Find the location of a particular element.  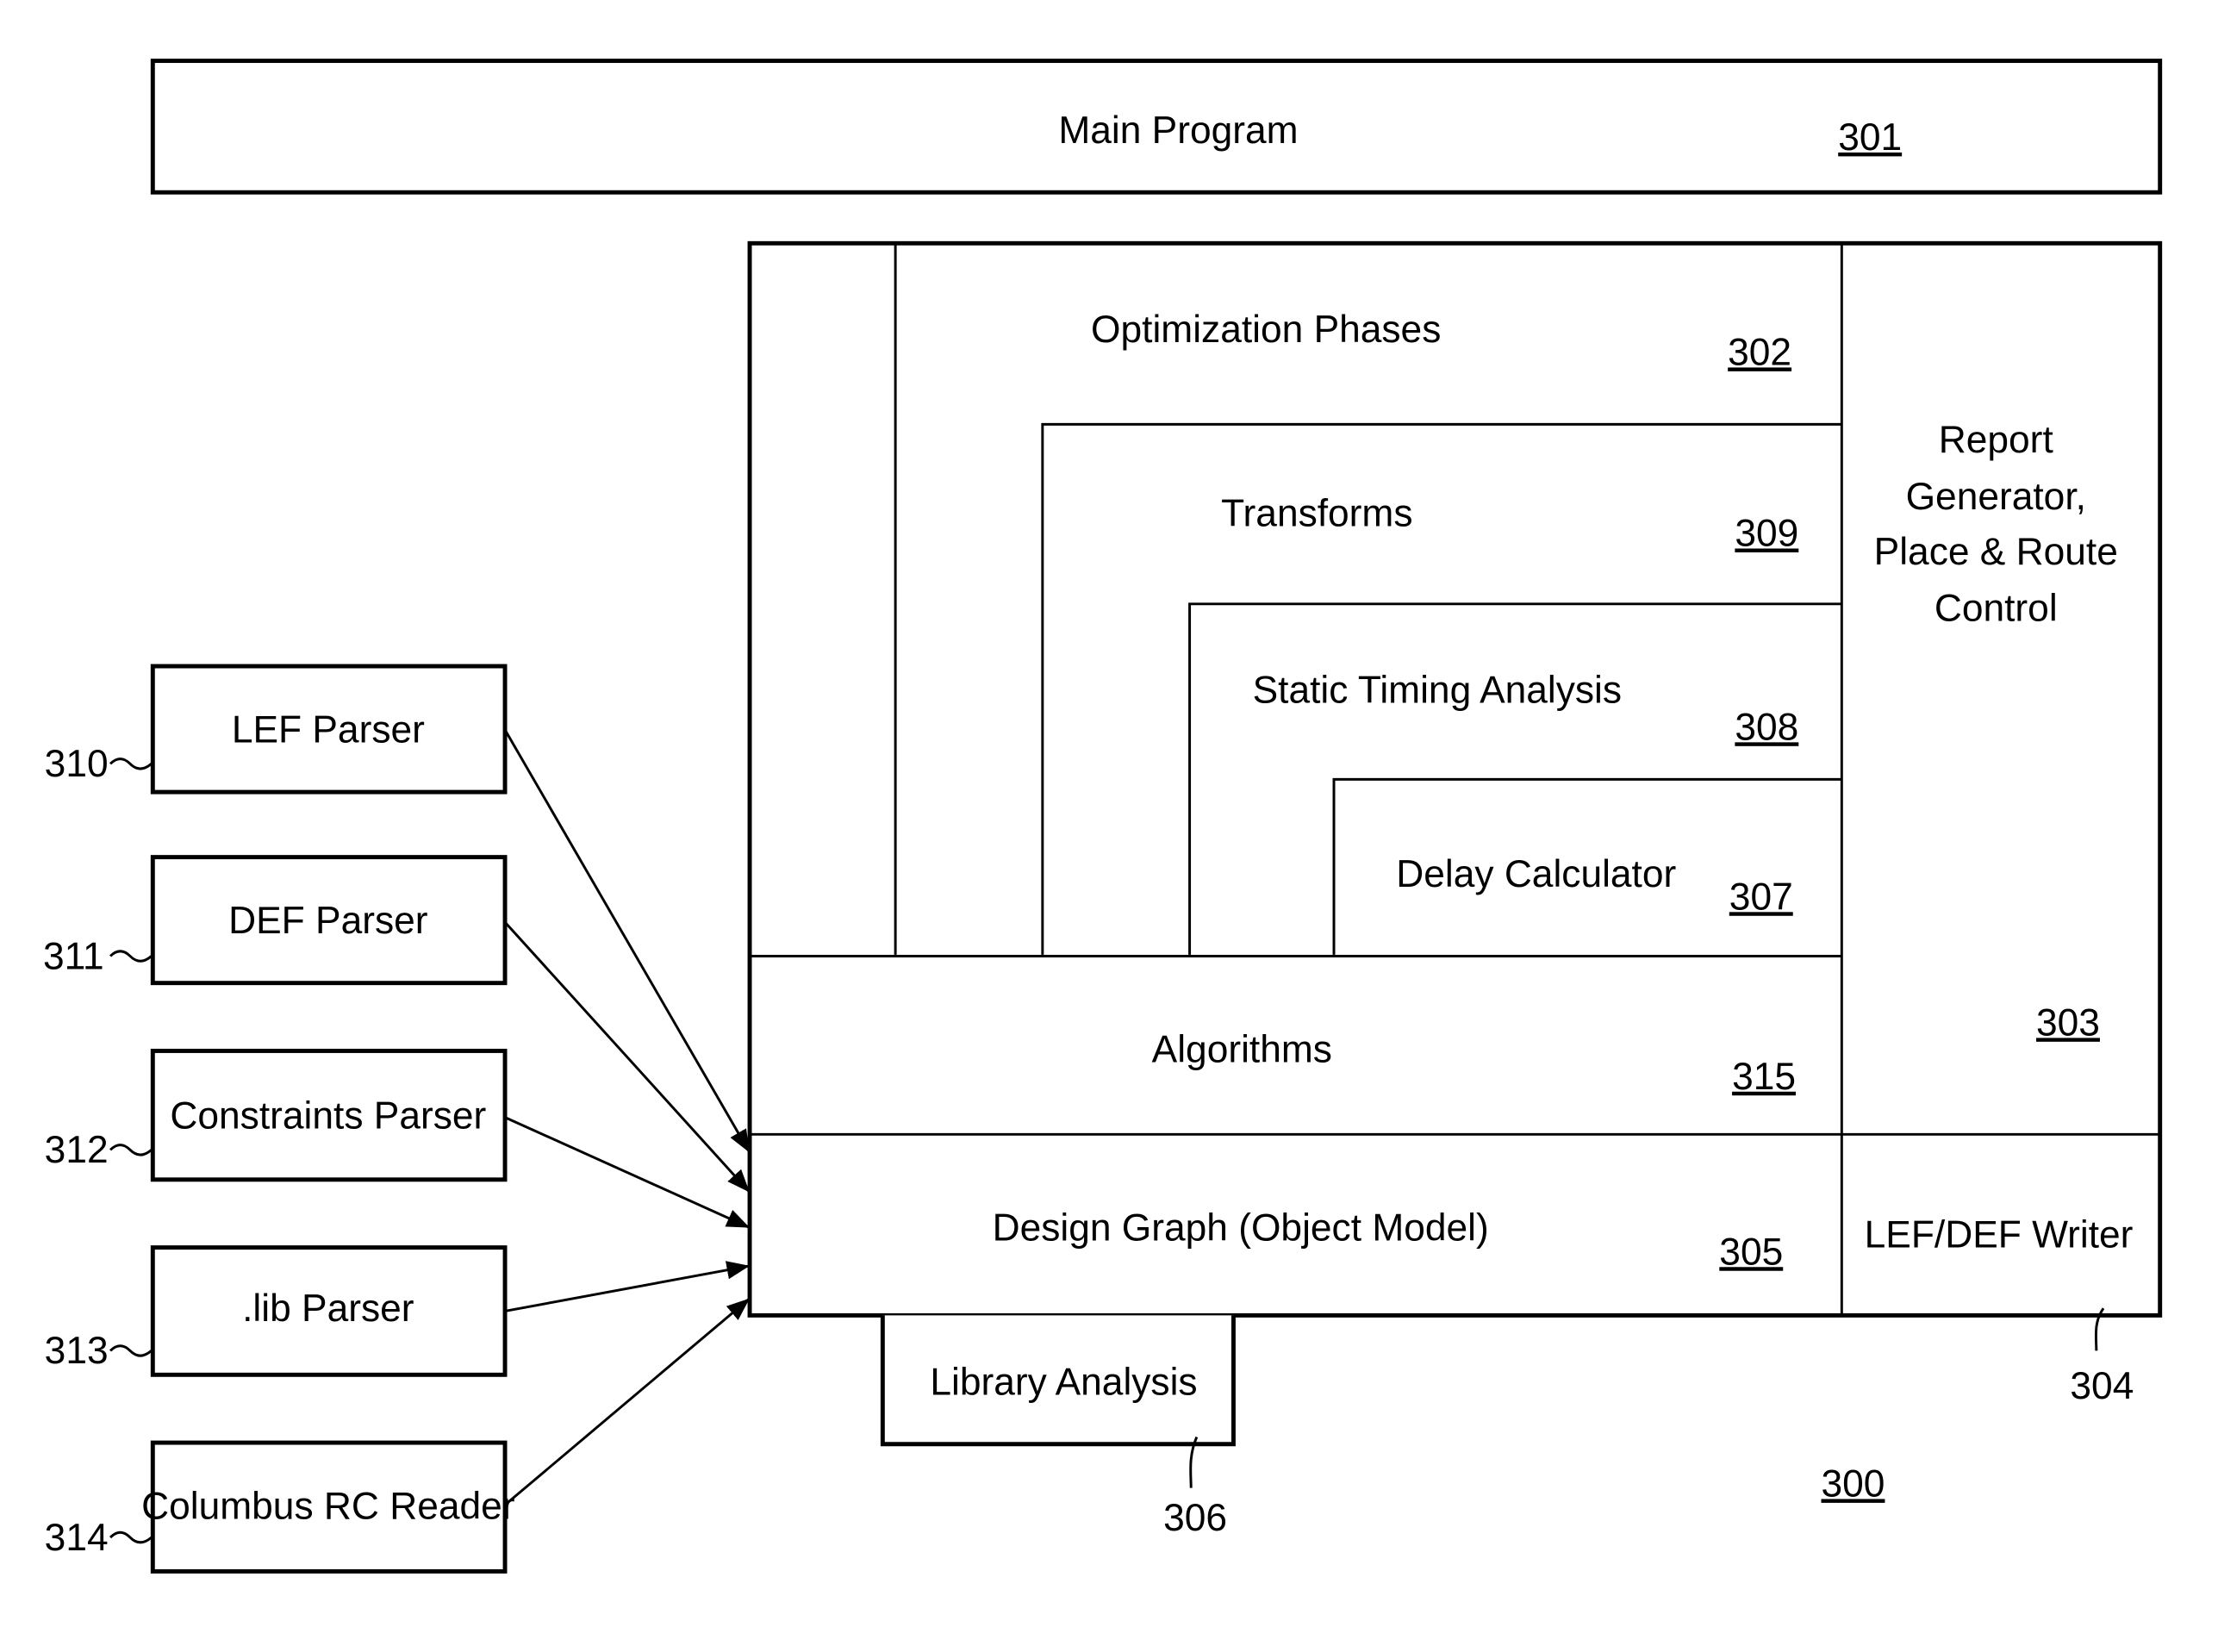

parser-lib: .lib Parser 313 is located at coordinates (398, 1311).